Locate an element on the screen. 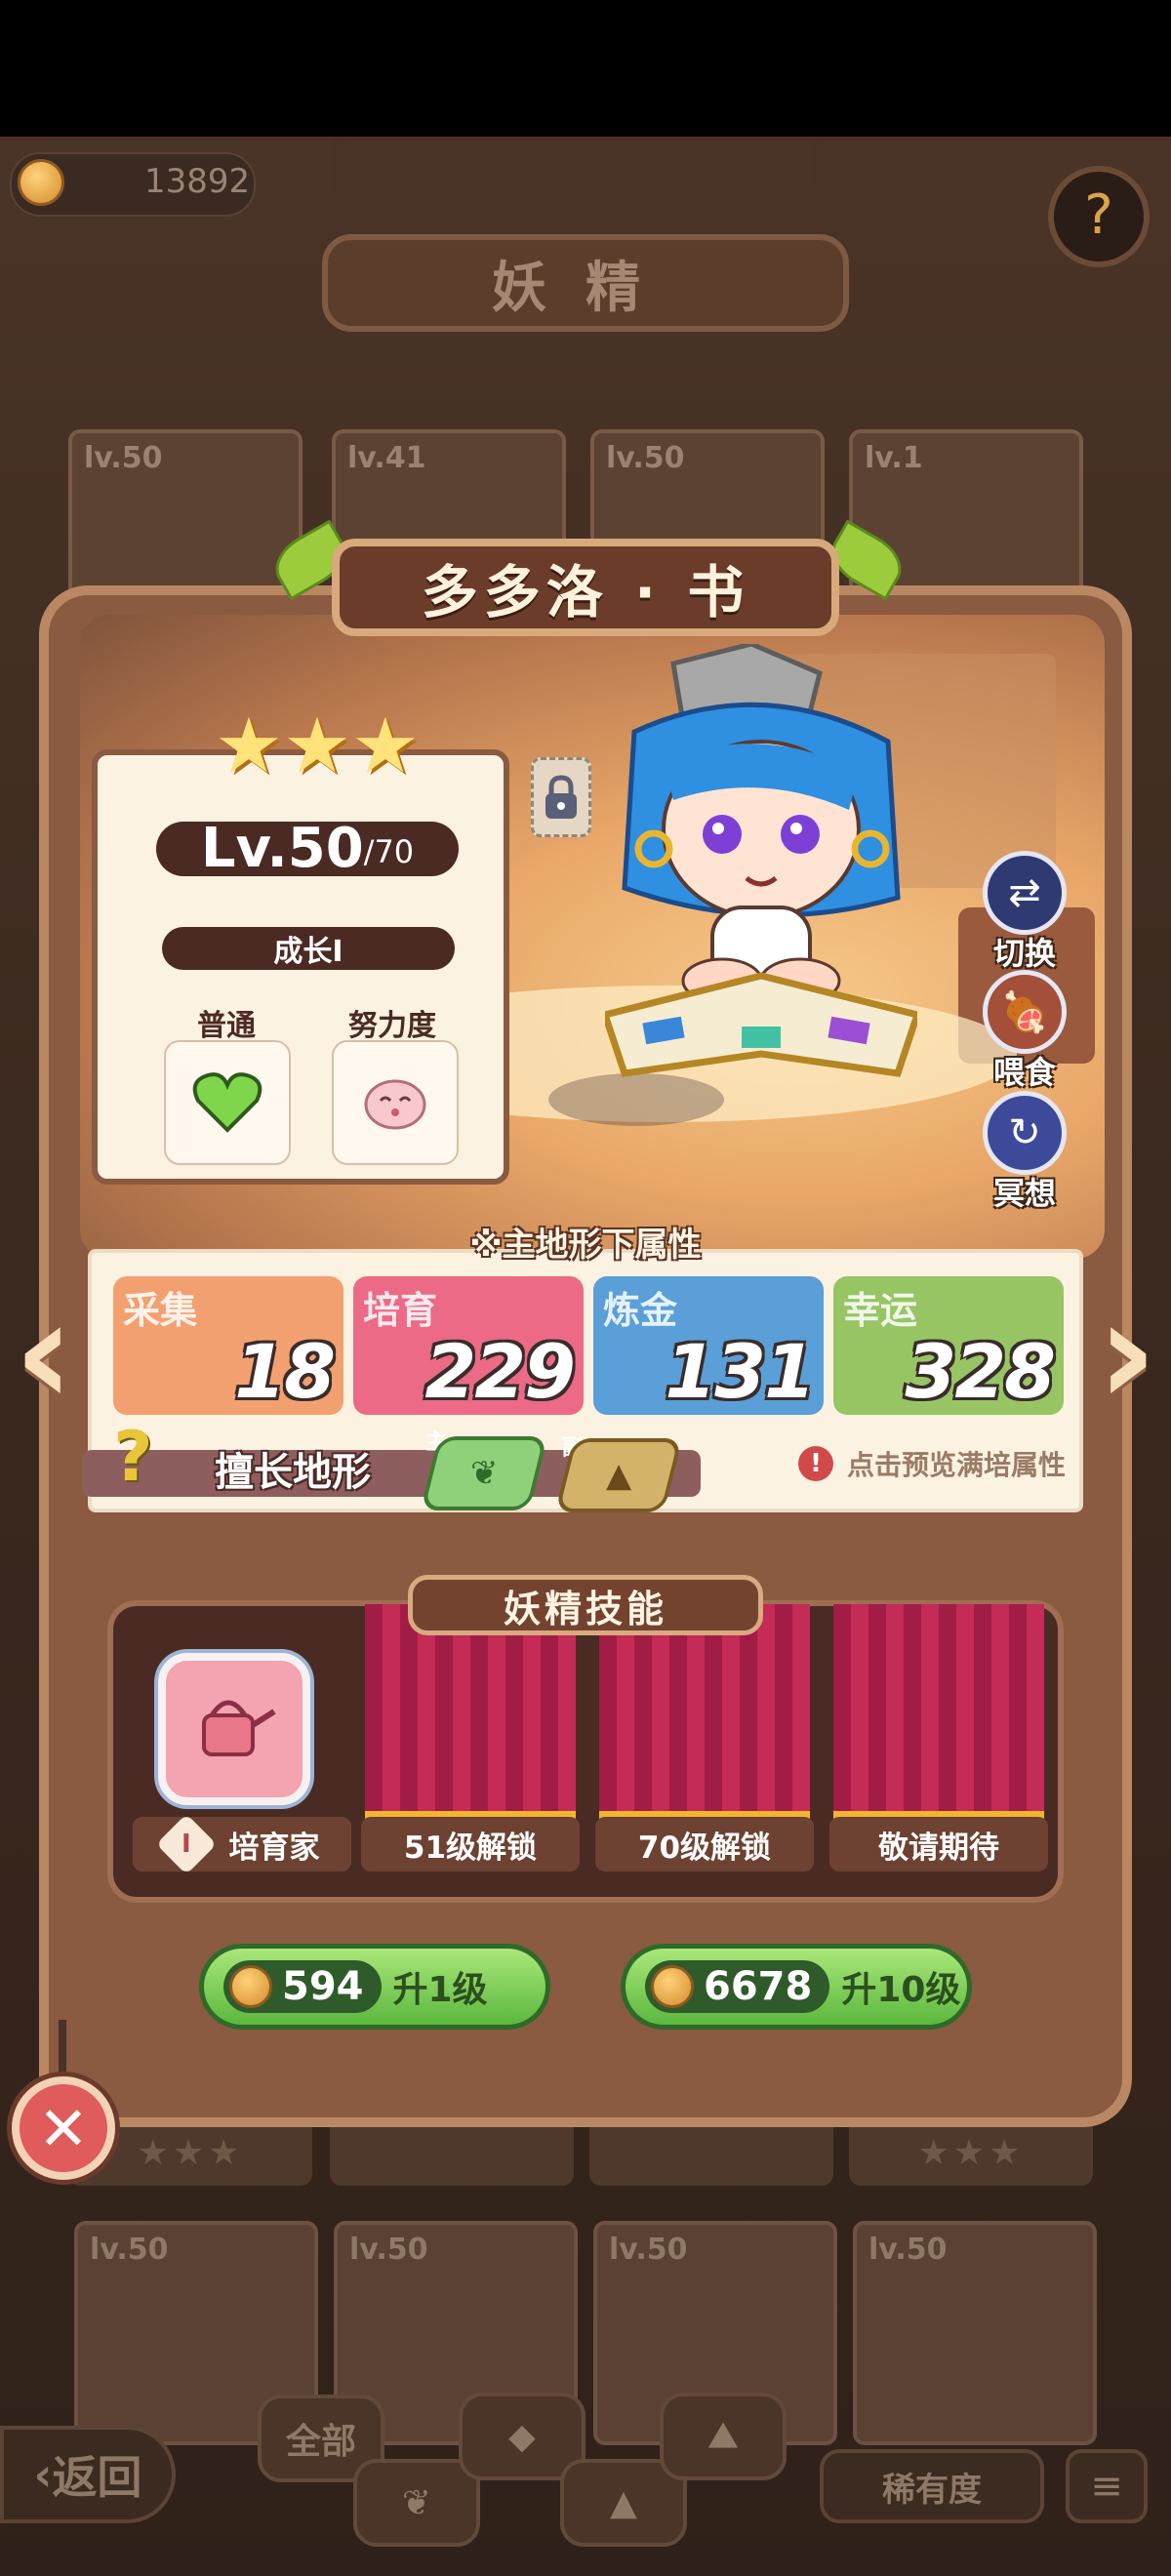 The image size is (1171, 2576). close-rope is located at coordinates (62, 2050).